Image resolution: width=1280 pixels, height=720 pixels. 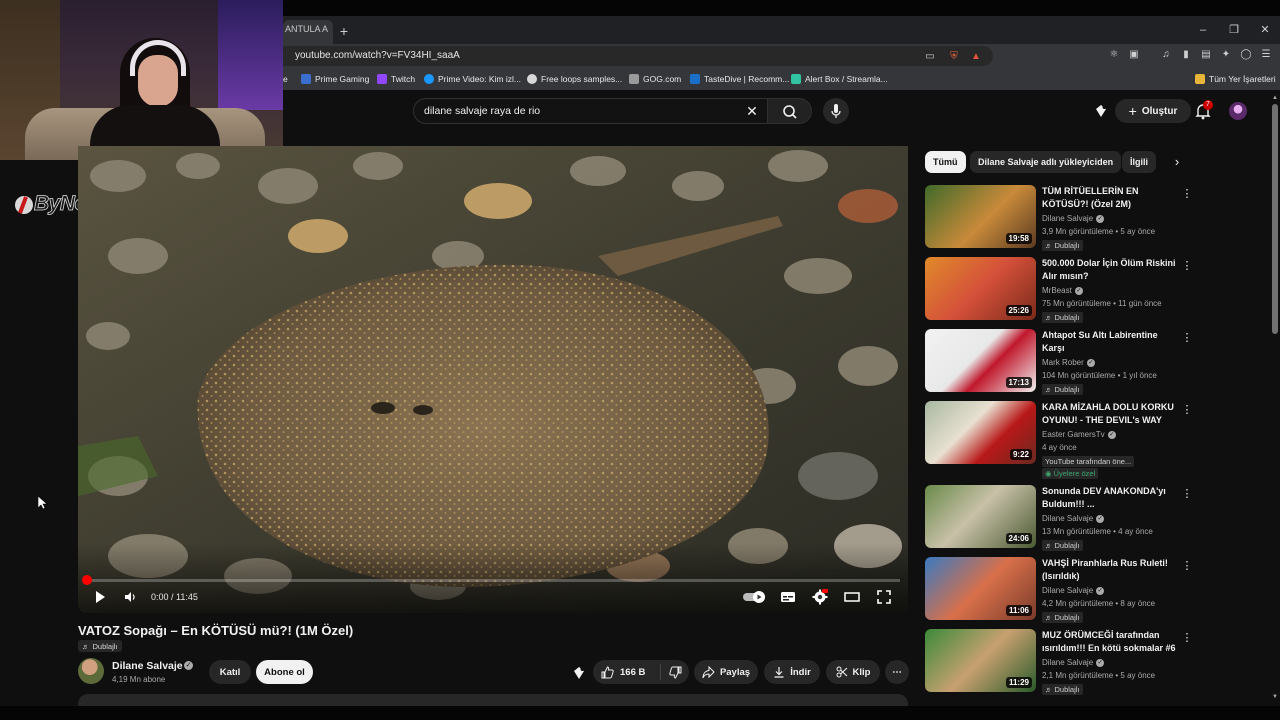 What do you see at coordinates (980, 516) in the screenshot?
I see `video-thumbnail: 24:06` at bounding box center [980, 516].